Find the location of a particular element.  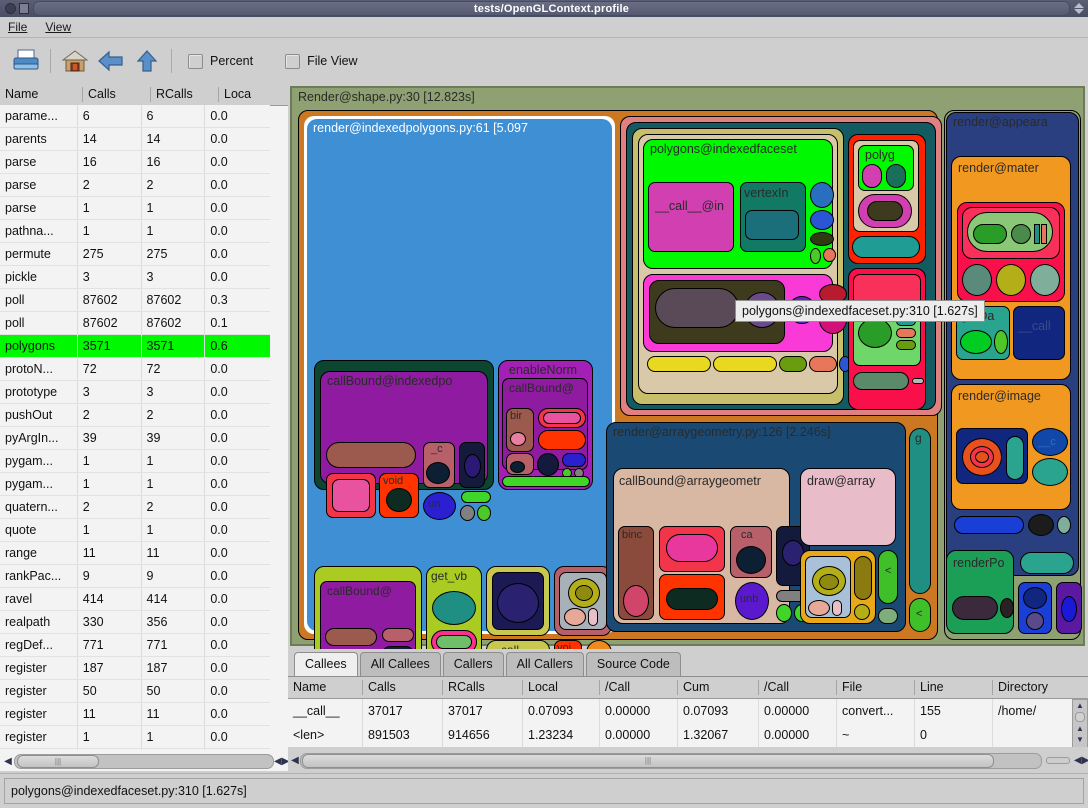

menu-item-file: File is located at coordinates (17, 27).